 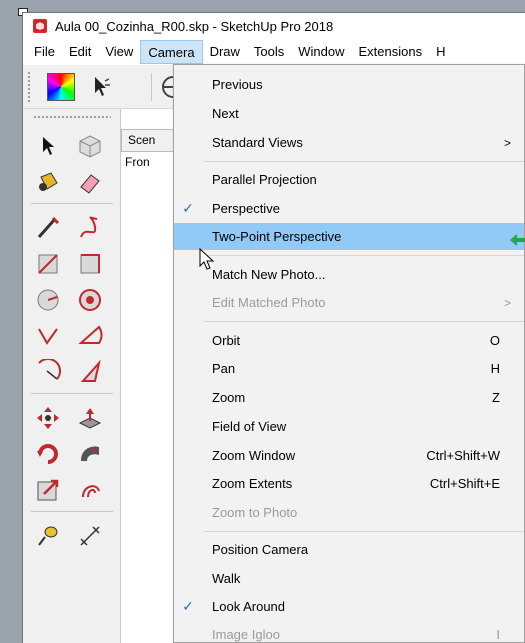 I want to click on paint-bucket-icon, so click(x=48, y=182).